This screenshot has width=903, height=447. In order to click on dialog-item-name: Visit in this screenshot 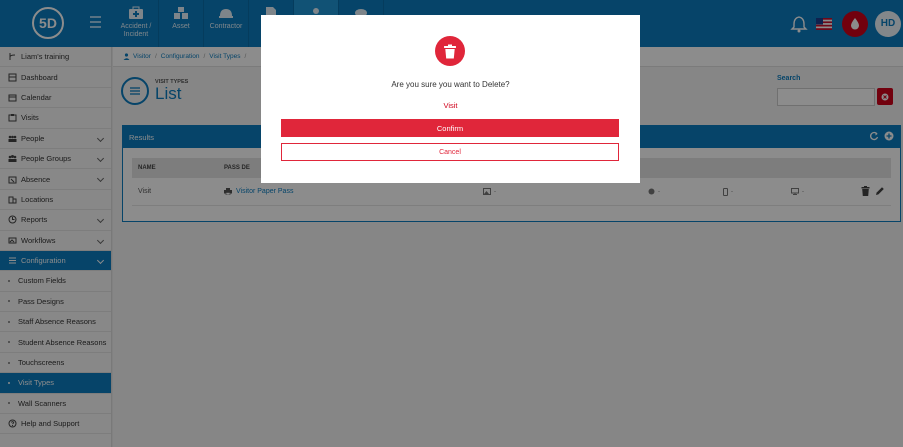, I will do `click(450, 105)`.